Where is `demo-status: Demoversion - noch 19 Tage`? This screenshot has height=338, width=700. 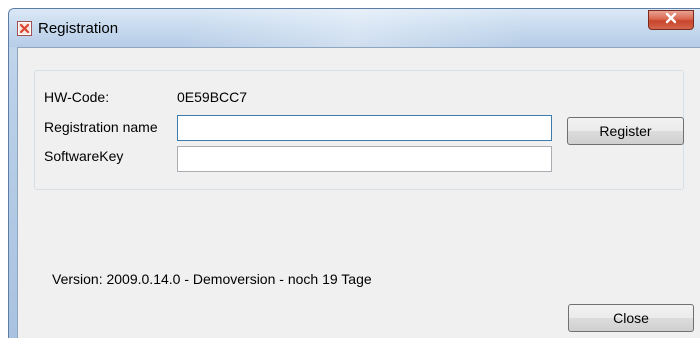 demo-status: Demoversion - noch 19 Tage is located at coordinates (282, 279).